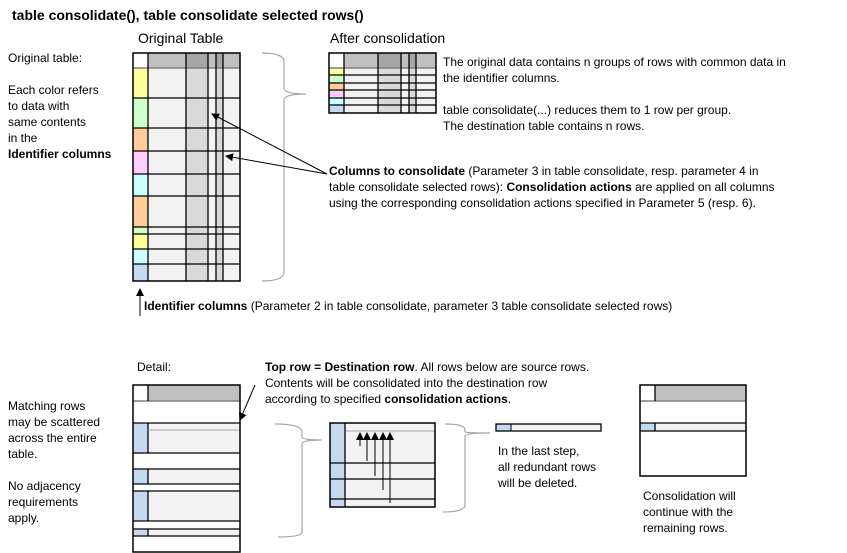  What do you see at coordinates (298, 480) in the screenshot?
I see `brace-detail-to-step` at bounding box center [298, 480].